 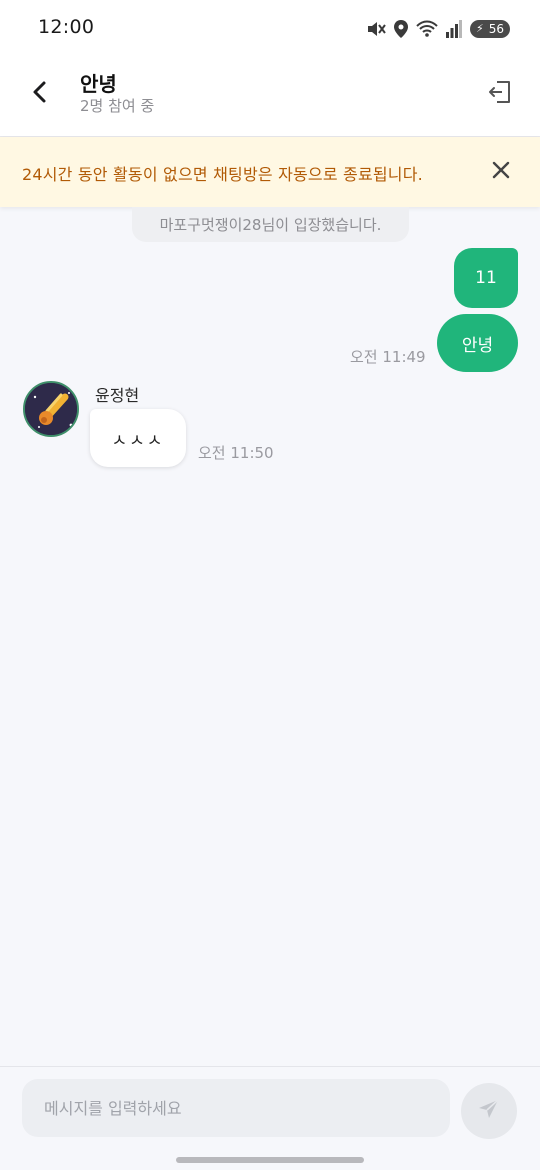 I want to click on notice-close-button, so click(x=501, y=172).